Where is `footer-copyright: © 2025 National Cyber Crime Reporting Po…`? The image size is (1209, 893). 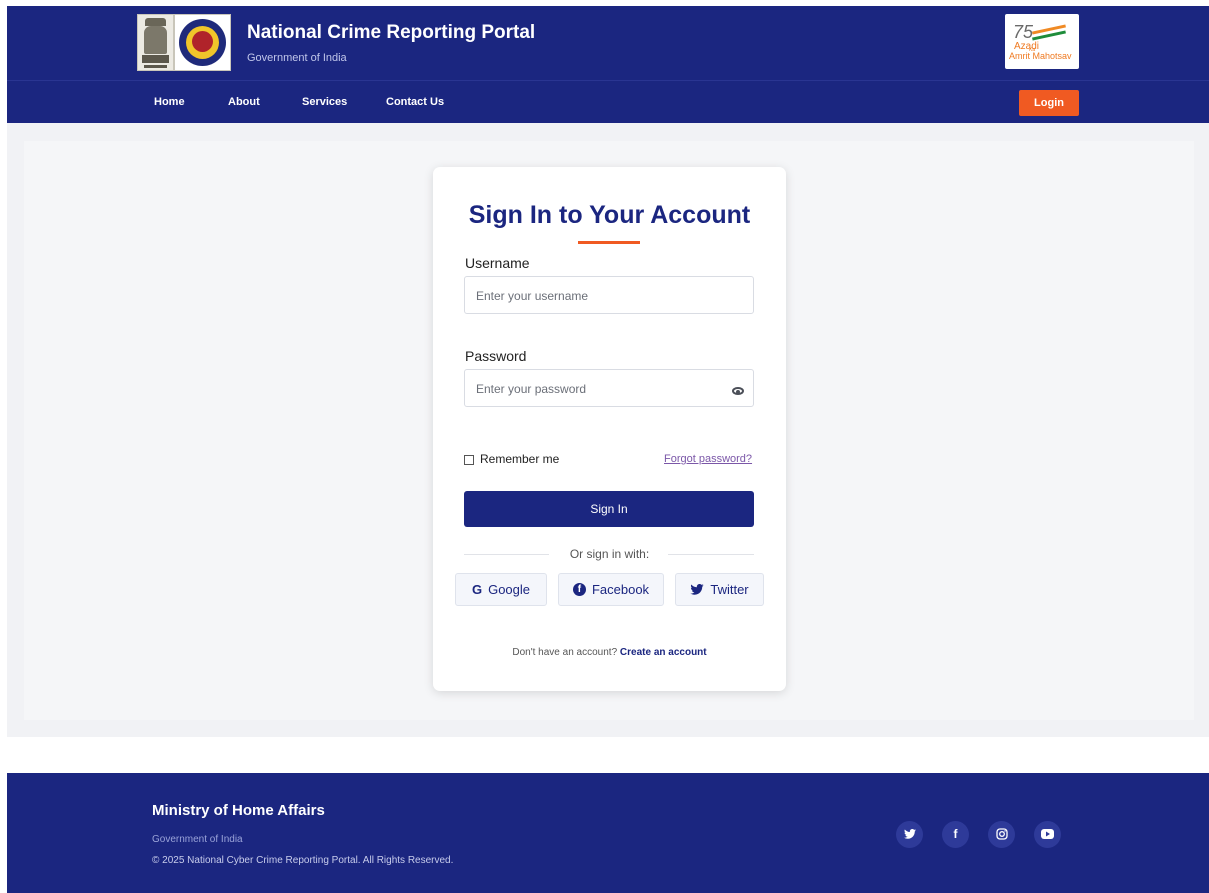
footer-copyright: © 2025 National Cyber Crime Reporting Po… is located at coordinates (303, 860).